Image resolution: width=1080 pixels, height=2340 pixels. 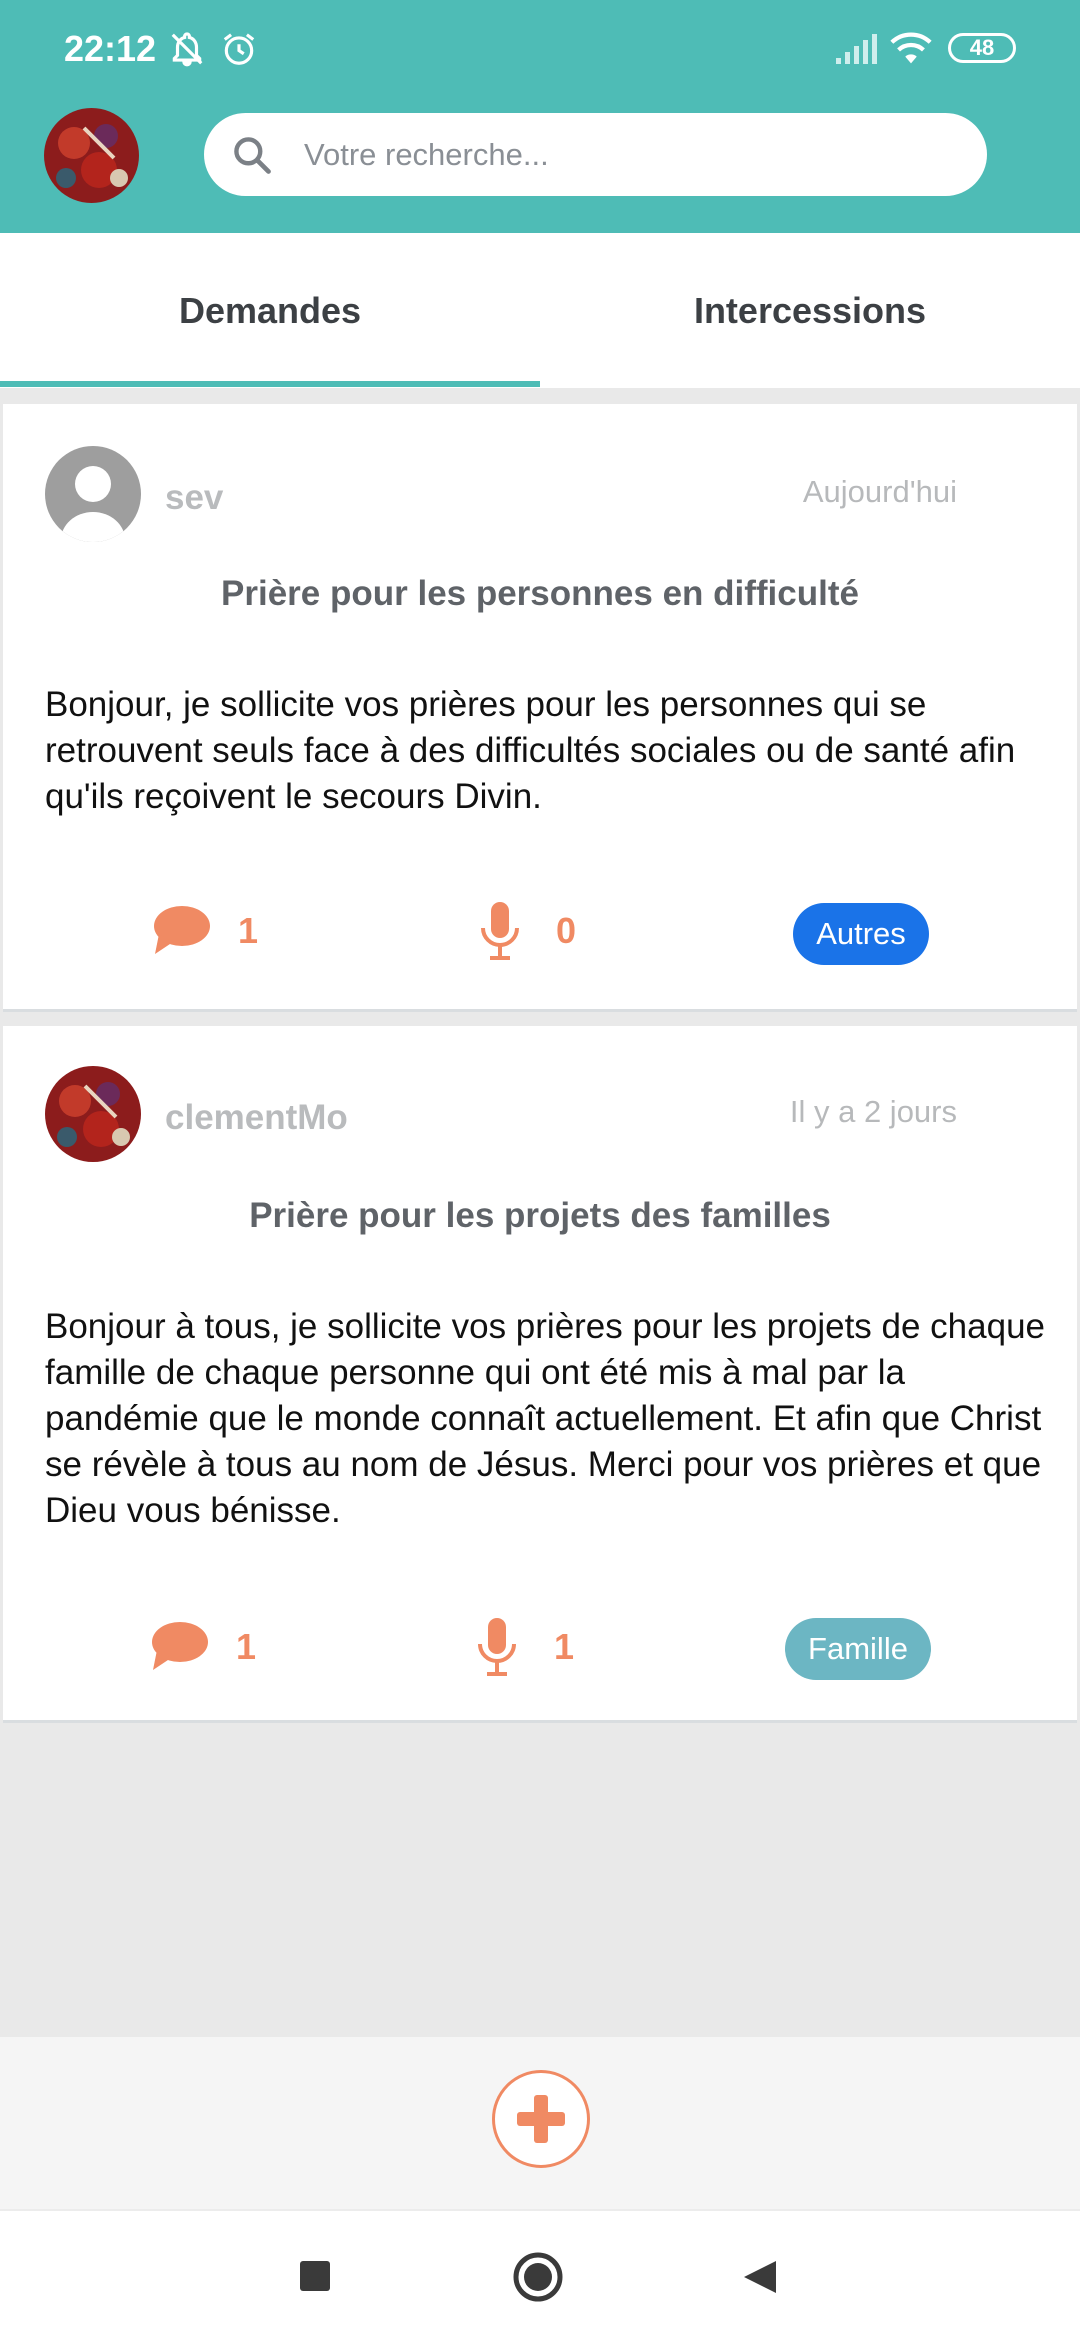 I want to click on bottom-action-bar, so click(x=540, y=2123).